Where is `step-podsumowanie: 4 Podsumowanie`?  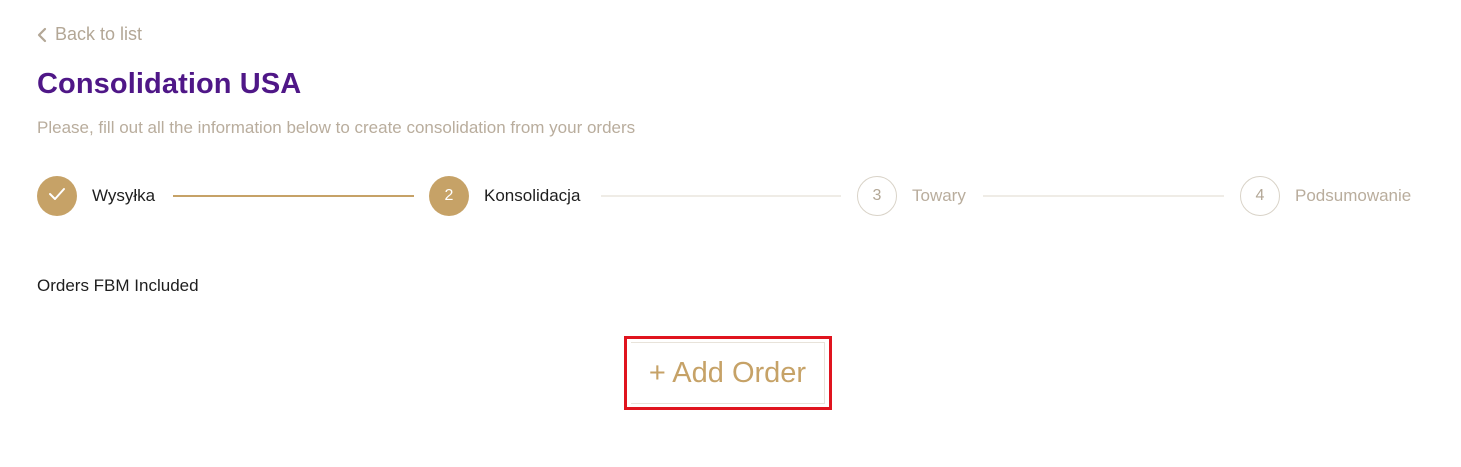 step-podsumowanie: 4 Podsumowanie is located at coordinates (1325, 196).